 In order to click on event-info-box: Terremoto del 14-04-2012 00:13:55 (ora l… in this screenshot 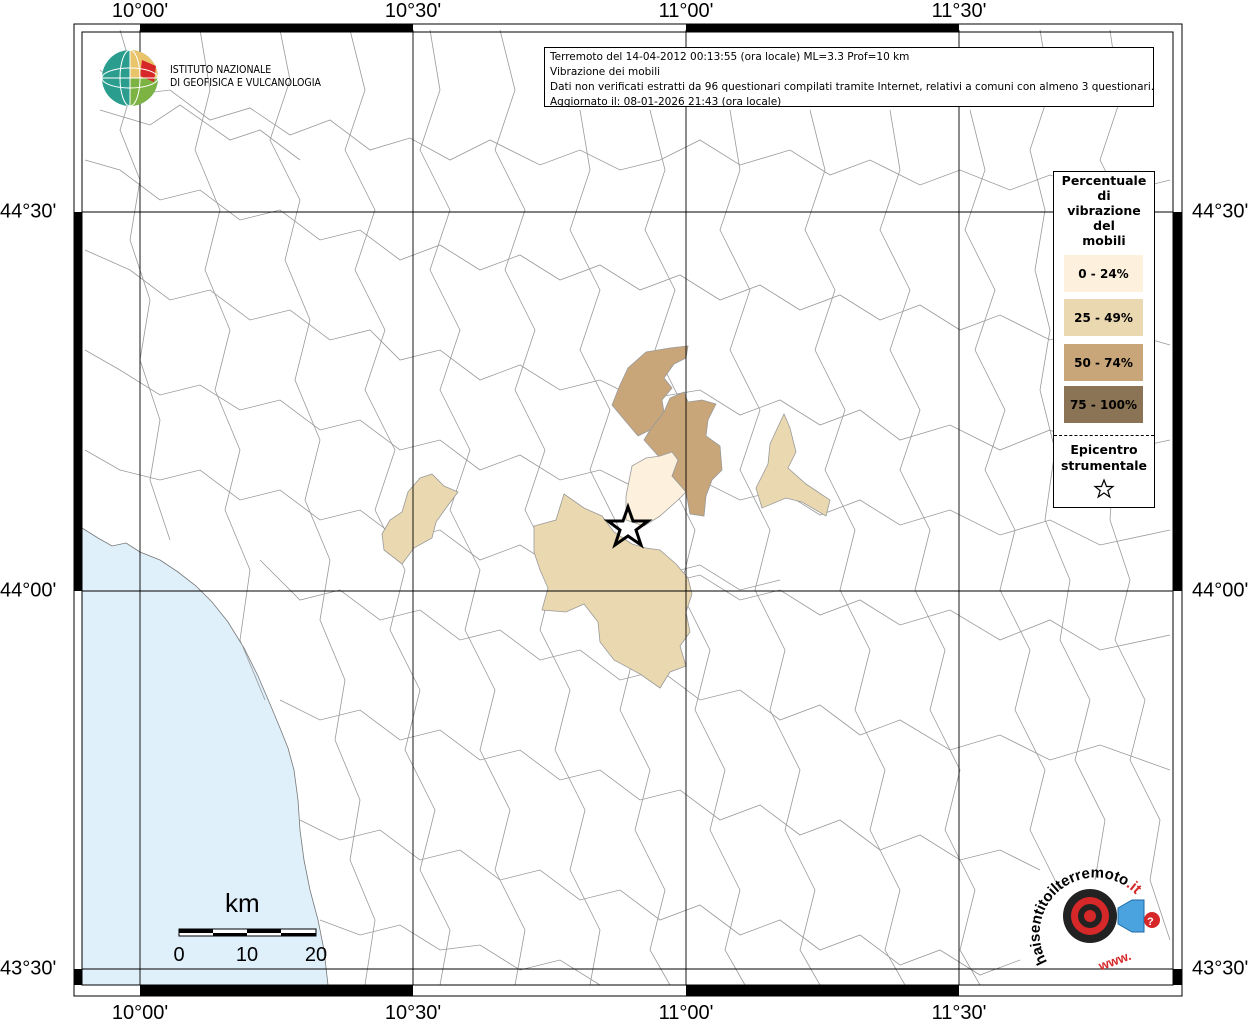, I will do `click(849, 77)`.